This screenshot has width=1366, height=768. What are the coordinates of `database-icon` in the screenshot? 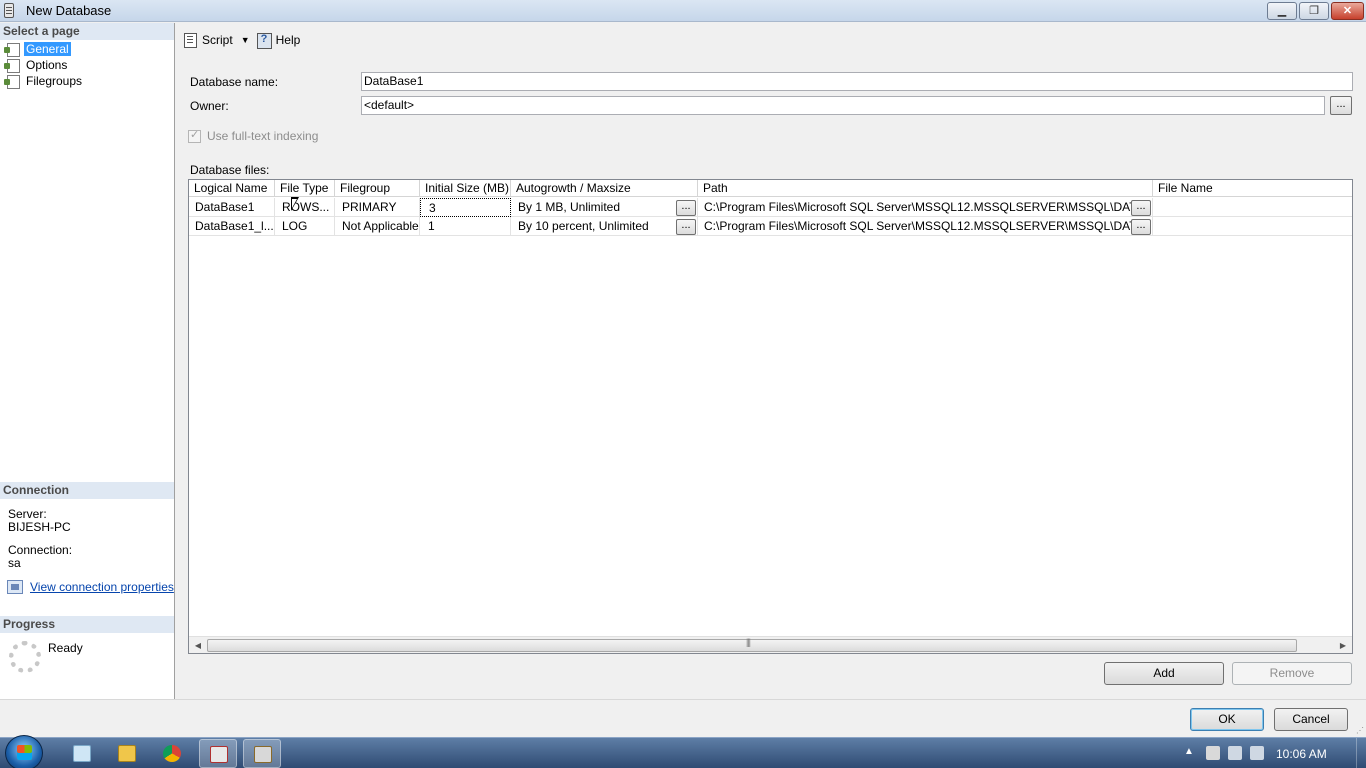 It's located at (9, 10).